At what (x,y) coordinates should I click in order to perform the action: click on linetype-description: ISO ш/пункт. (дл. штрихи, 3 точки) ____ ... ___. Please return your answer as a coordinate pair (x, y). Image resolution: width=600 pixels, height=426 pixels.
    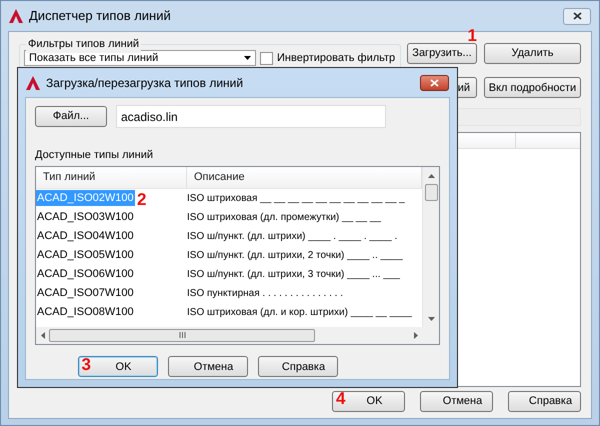
    Looking at the image, I should click on (293, 275).